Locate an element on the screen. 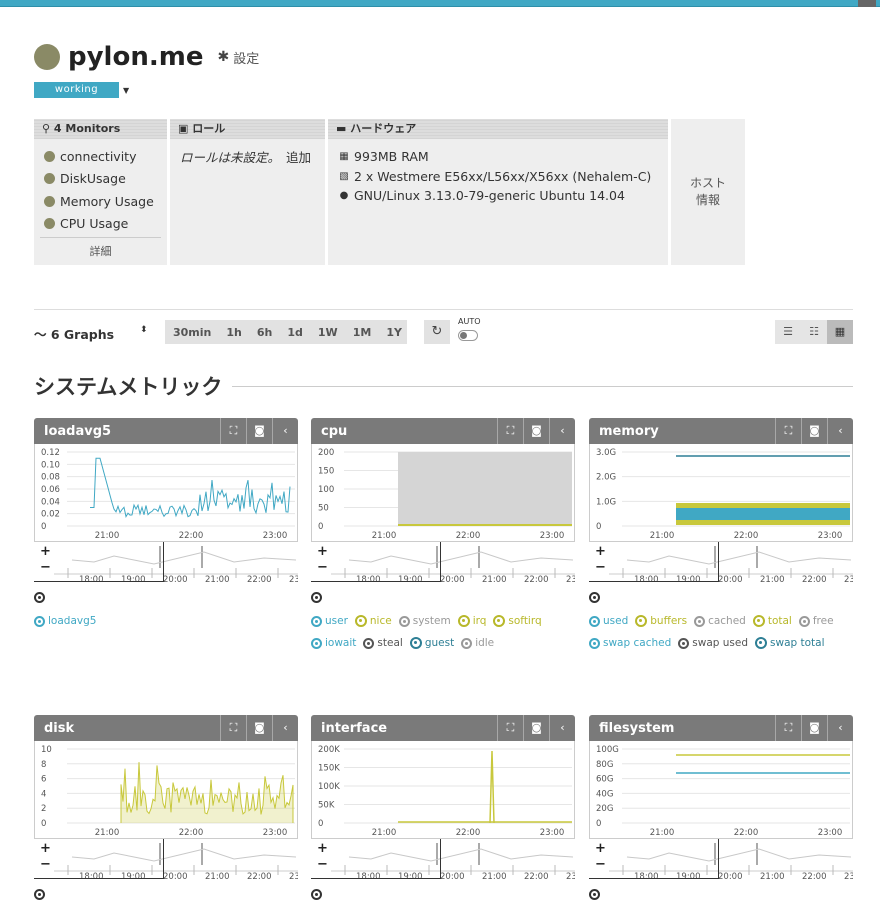 The width and height of the screenshot is (880, 907). grid-view-button: ▦ is located at coordinates (840, 332).